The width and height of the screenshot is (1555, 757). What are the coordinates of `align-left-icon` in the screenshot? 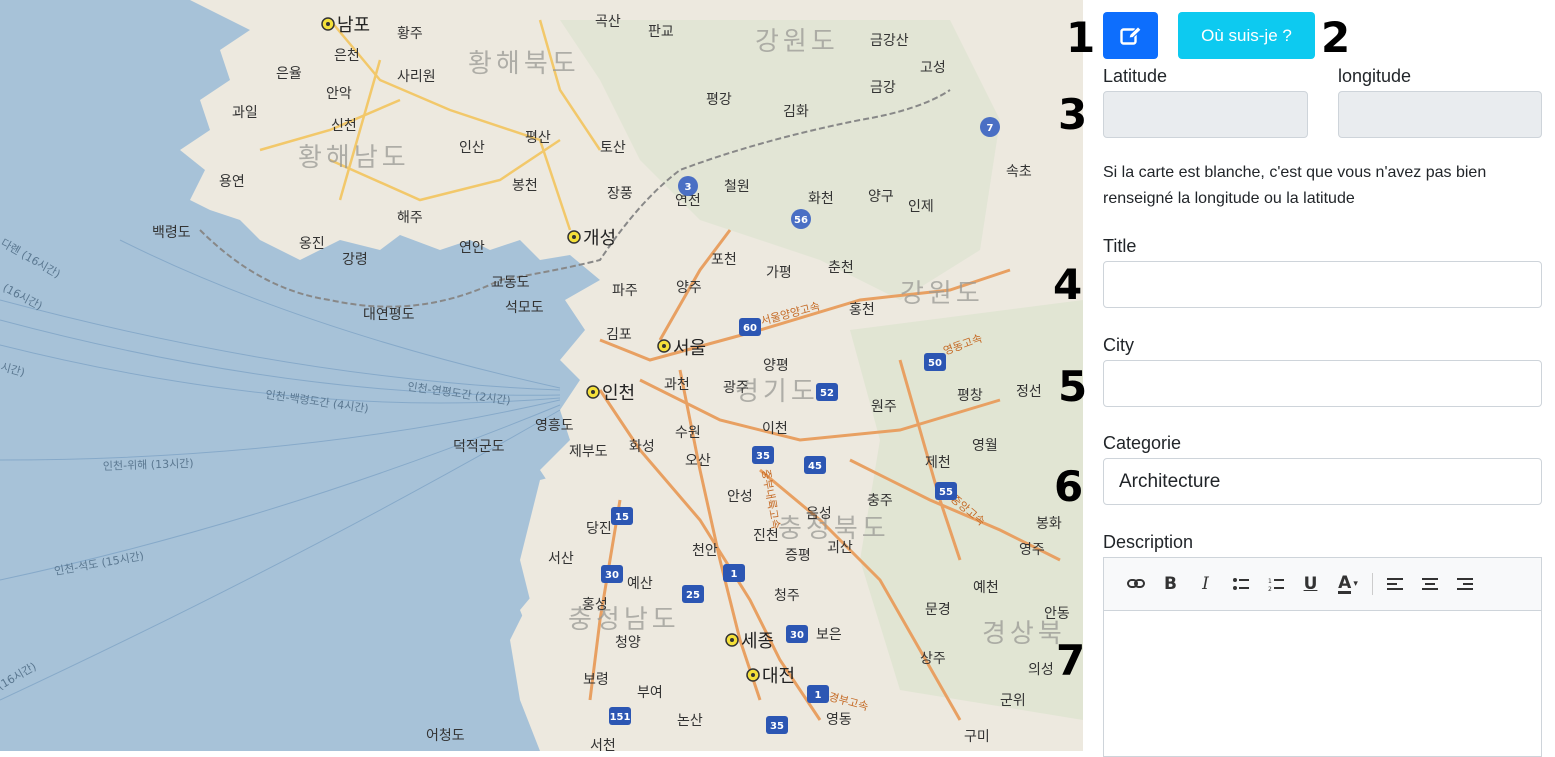 It's located at (1394, 584).